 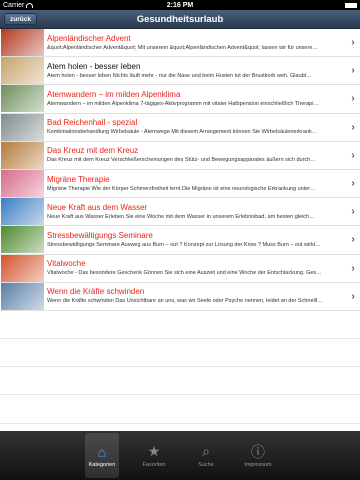 What do you see at coordinates (154, 451) in the screenshot?
I see `star-icon: ★` at bounding box center [154, 451].